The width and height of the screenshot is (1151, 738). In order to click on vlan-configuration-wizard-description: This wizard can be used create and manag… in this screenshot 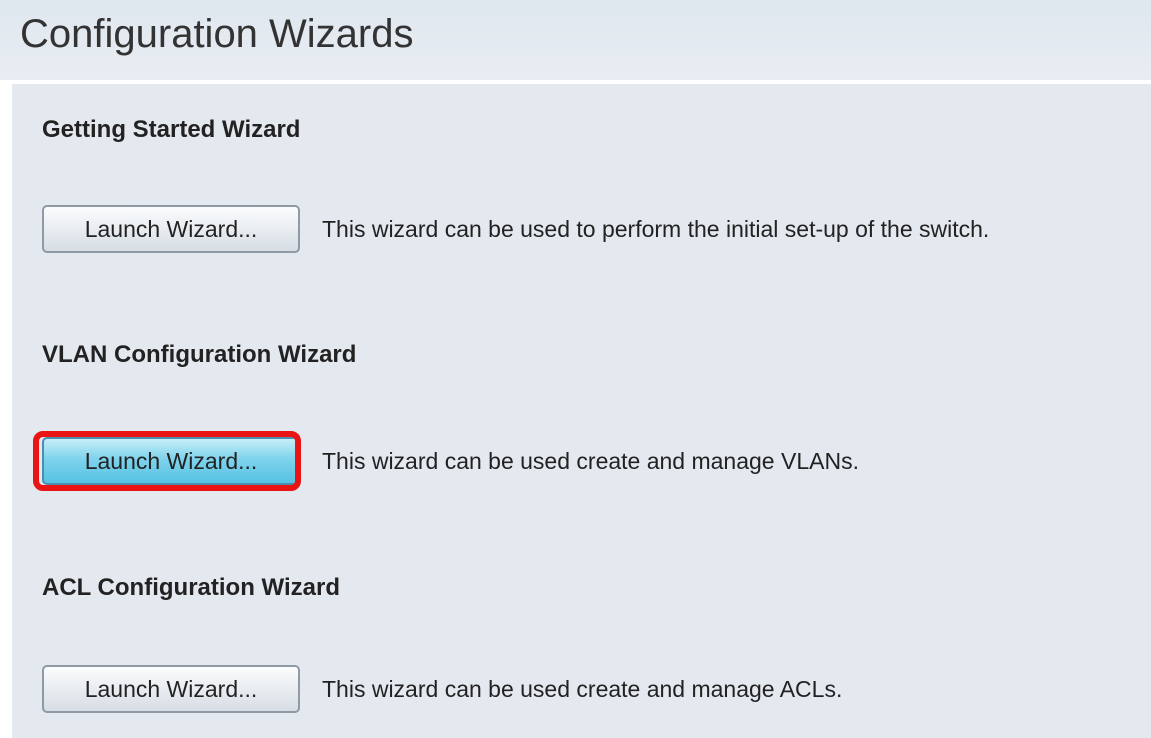, I will do `click(590, 461)`.